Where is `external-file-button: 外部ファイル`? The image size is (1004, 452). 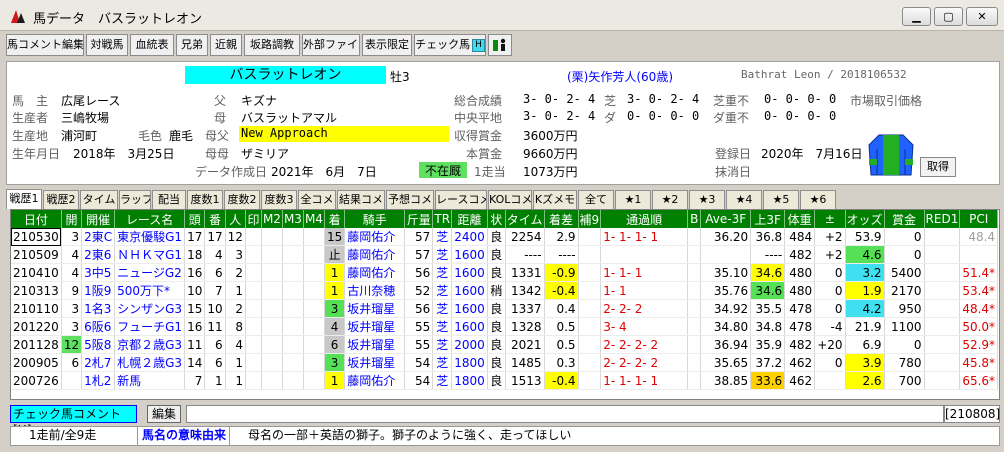 external-file-button: 外部ファイル is located at coordinates (331, 45).